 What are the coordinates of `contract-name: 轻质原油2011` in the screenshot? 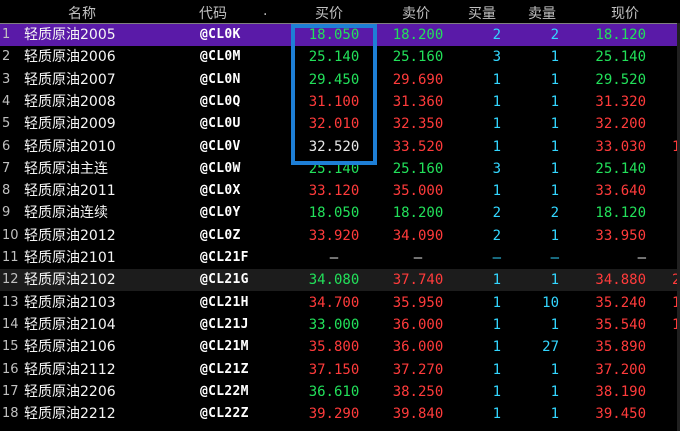 It's located at (70, 191).